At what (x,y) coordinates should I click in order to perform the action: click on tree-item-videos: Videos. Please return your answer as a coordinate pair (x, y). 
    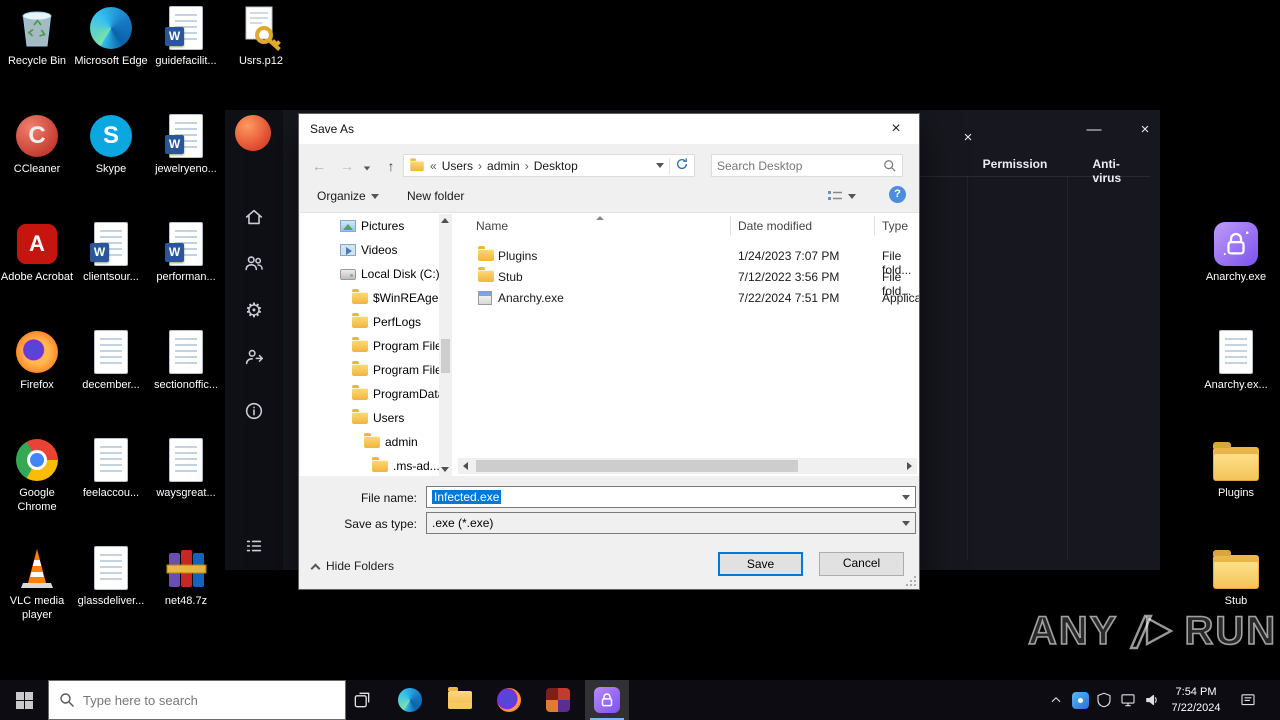
    Looking at the image, I should click on (369, 250).